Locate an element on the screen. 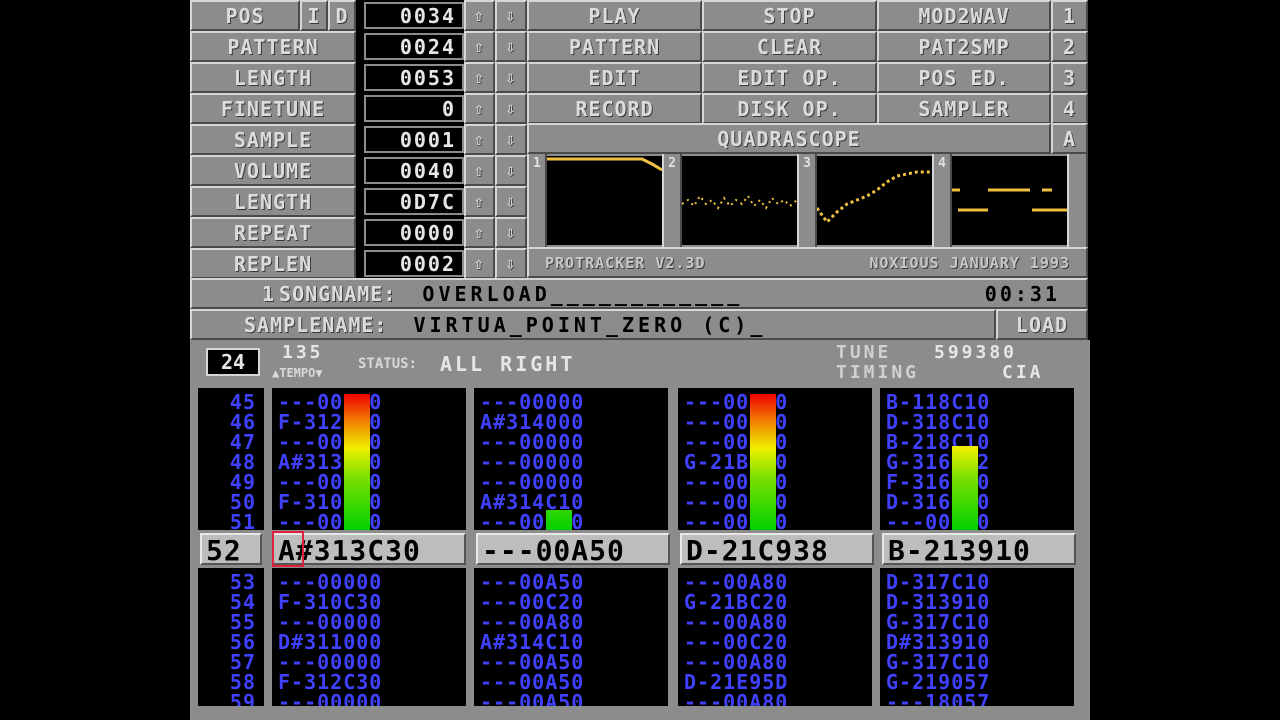 Image resolution: width=1280 pixels, height=720 pixels. value-8: 0002 is located at coordinates (414, 263).